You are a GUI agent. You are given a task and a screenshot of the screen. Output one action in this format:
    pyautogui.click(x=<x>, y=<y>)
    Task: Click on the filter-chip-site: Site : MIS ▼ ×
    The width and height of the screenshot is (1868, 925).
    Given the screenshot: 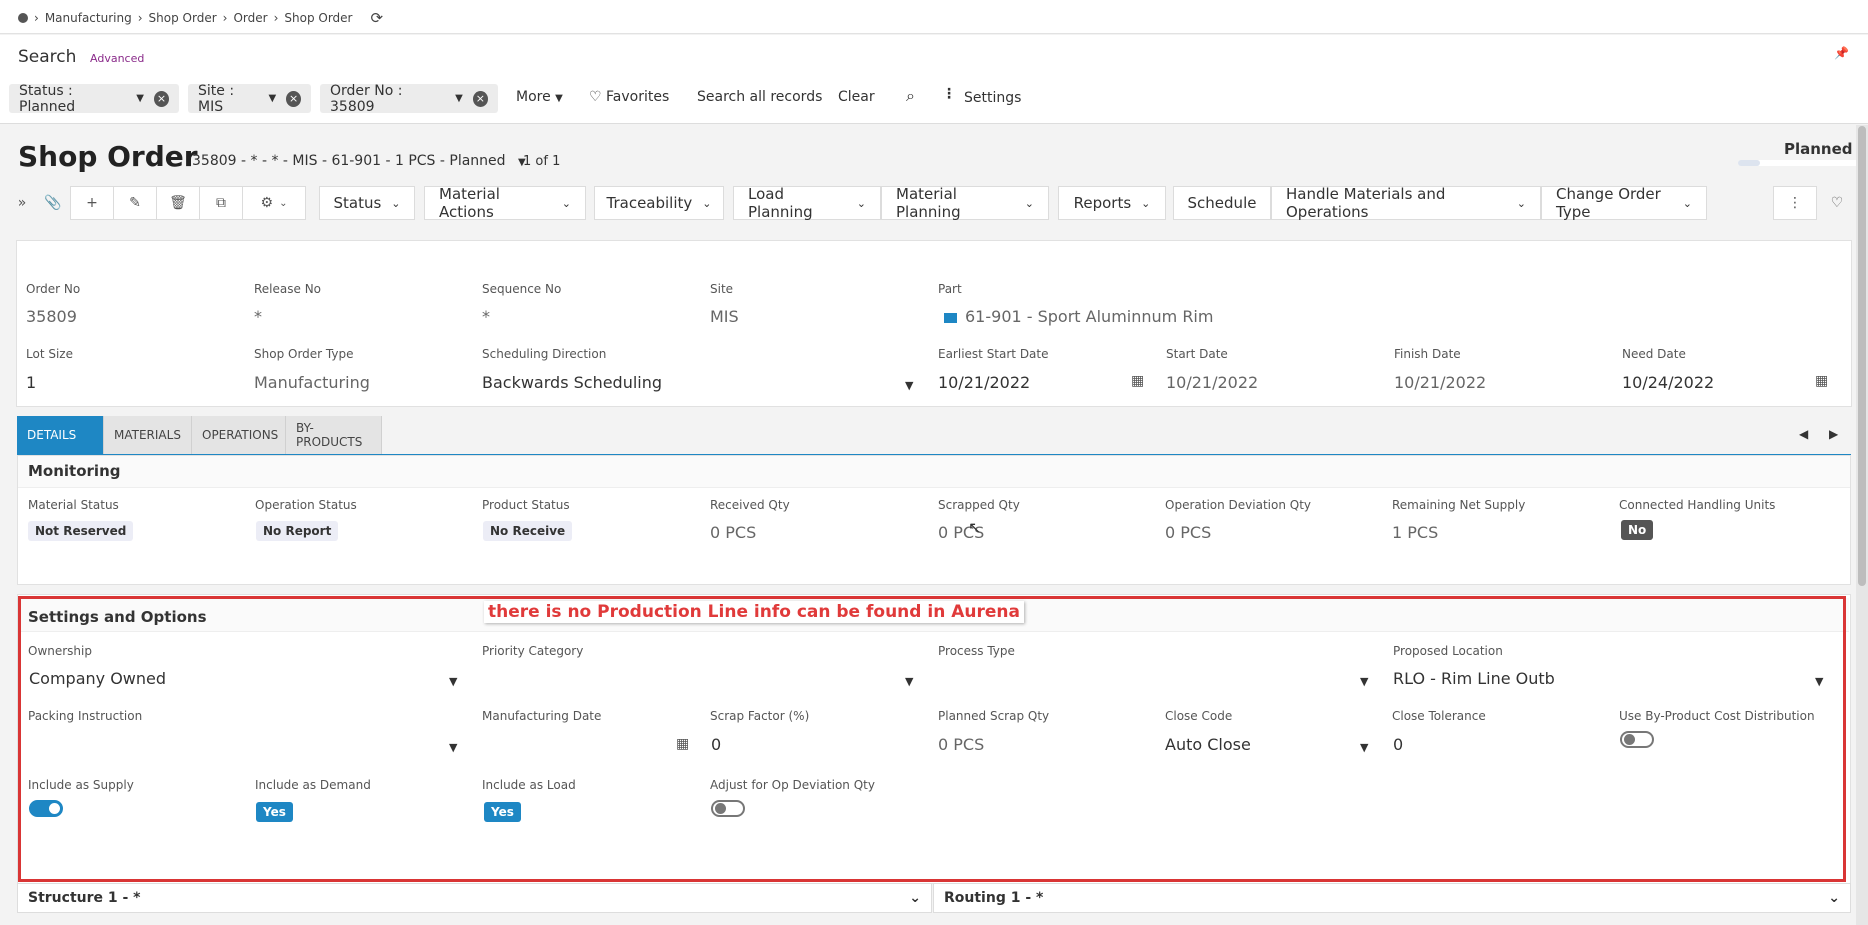 What is the action you would take?
    pyautogui.click(x=249, y=98)
    